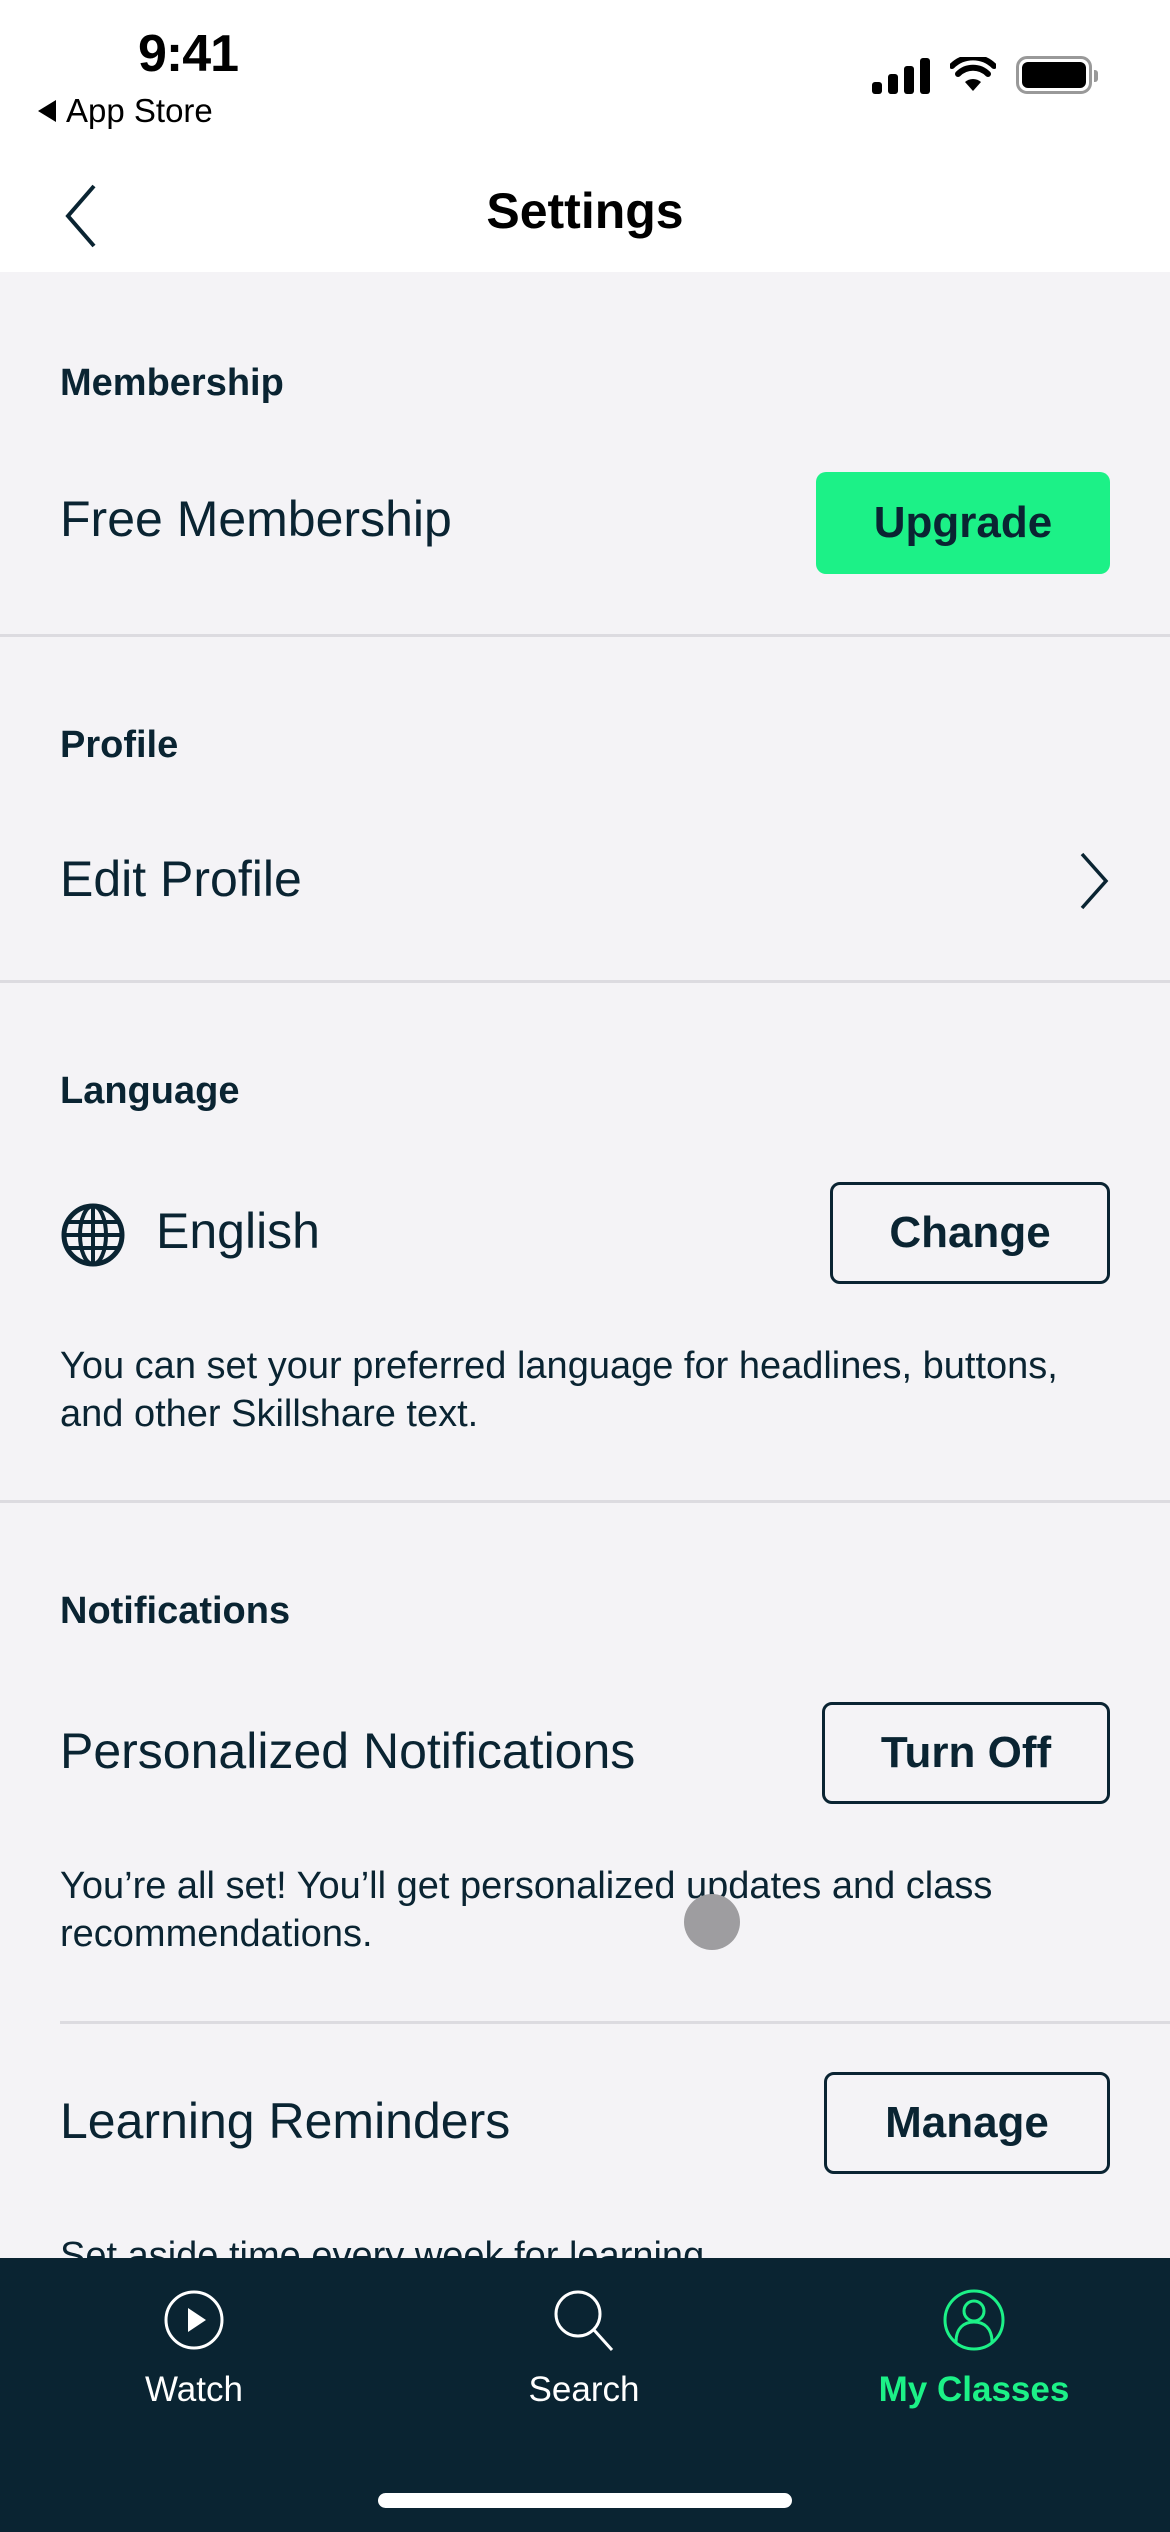 This screenshot has width=1170, height=2532. What do you see at coordinates (194, 2389) in the screenshot?
I see `tab-watch-label: Watch` at bounding box center [194, 2389].